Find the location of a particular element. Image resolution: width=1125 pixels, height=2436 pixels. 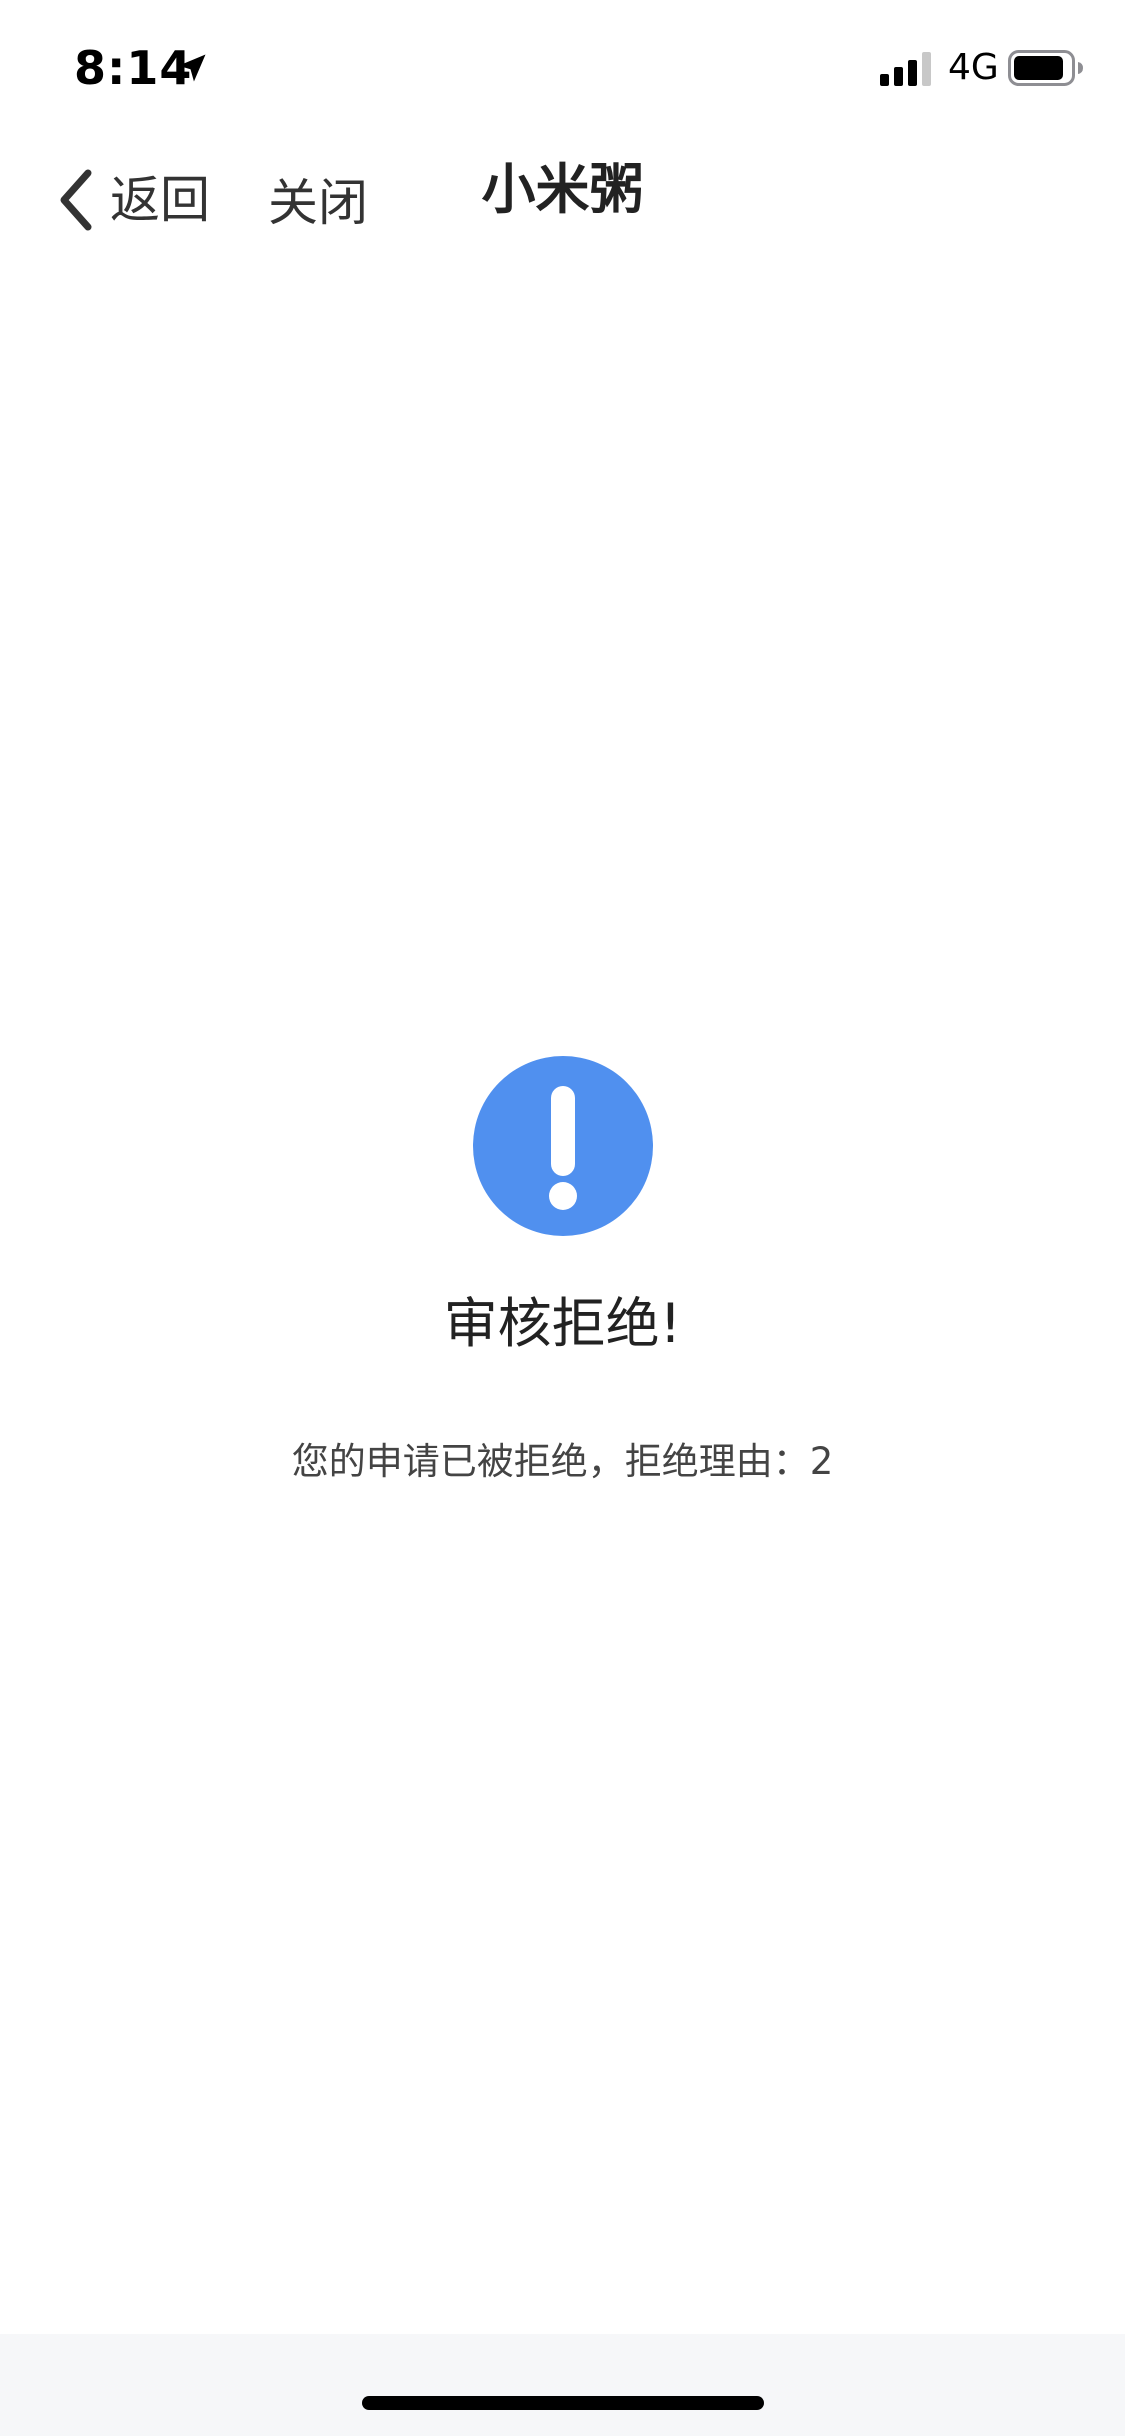

bottom-bar is located at coordinates (562, 2385).